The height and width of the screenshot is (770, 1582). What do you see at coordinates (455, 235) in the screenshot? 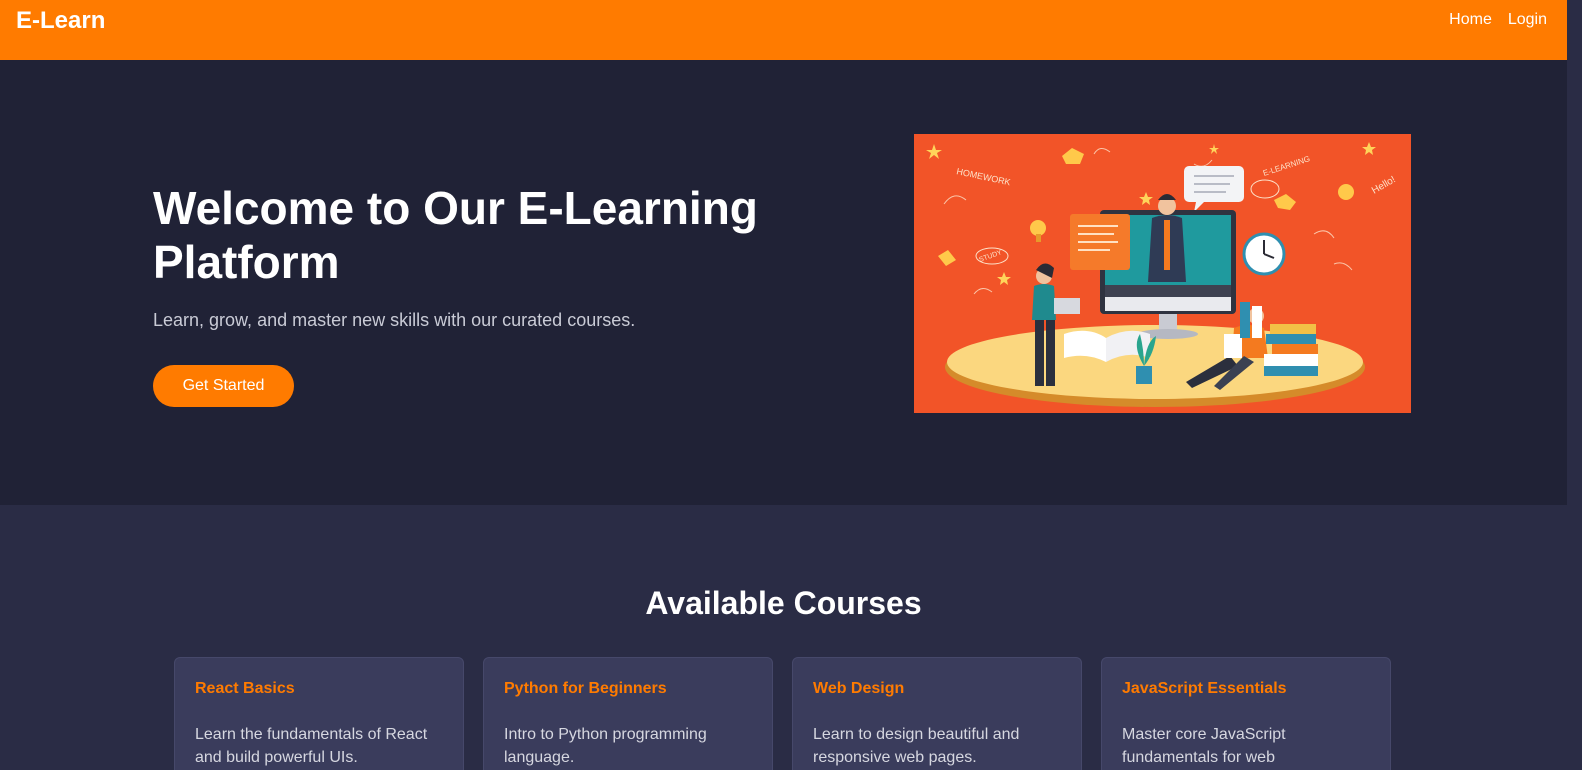
I see `hero-title: Welcome to Our E-Learning Platform` at bounding box center [455, 235].